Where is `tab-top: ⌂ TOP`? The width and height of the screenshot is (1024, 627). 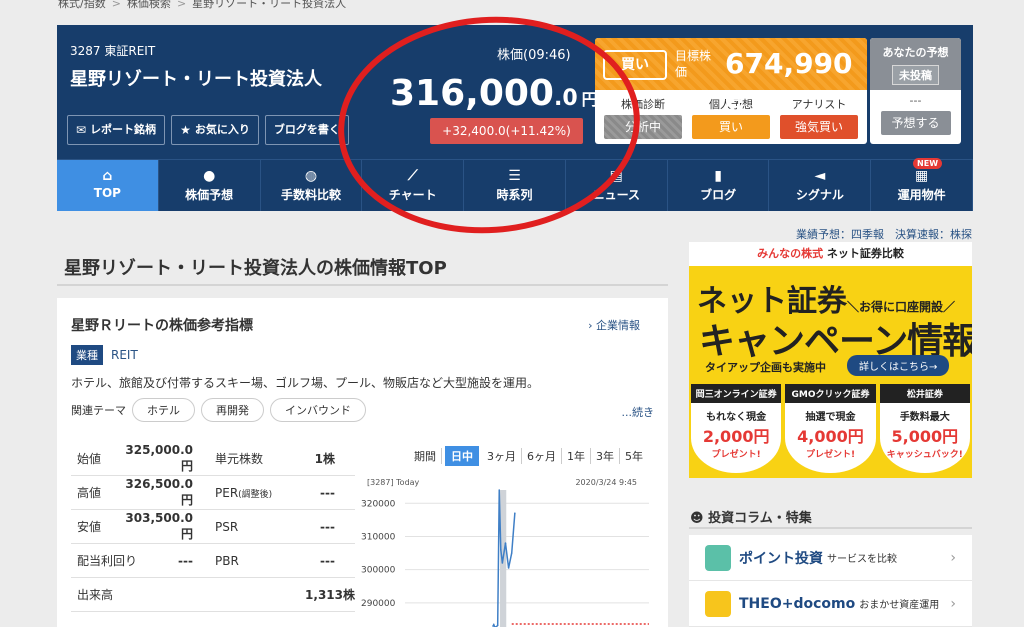
tab-top: ⌂ TOP is located at coordinates (108, 185).